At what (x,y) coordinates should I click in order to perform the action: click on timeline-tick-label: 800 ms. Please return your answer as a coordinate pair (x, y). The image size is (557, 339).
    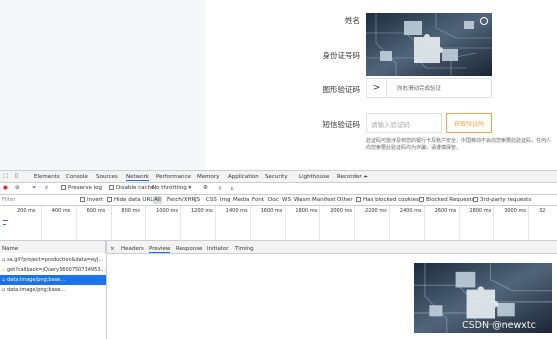
    Looking at the image, I should click on (130, 211).